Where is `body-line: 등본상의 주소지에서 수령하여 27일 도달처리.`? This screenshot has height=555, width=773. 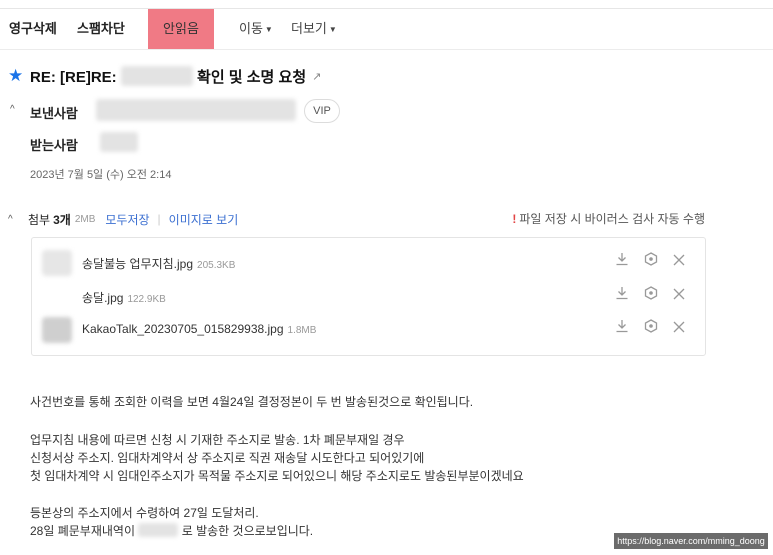
body-line: 등본상의 주소지에서 수령하여 27일 도달처리. is located at coordinates (144, 513).